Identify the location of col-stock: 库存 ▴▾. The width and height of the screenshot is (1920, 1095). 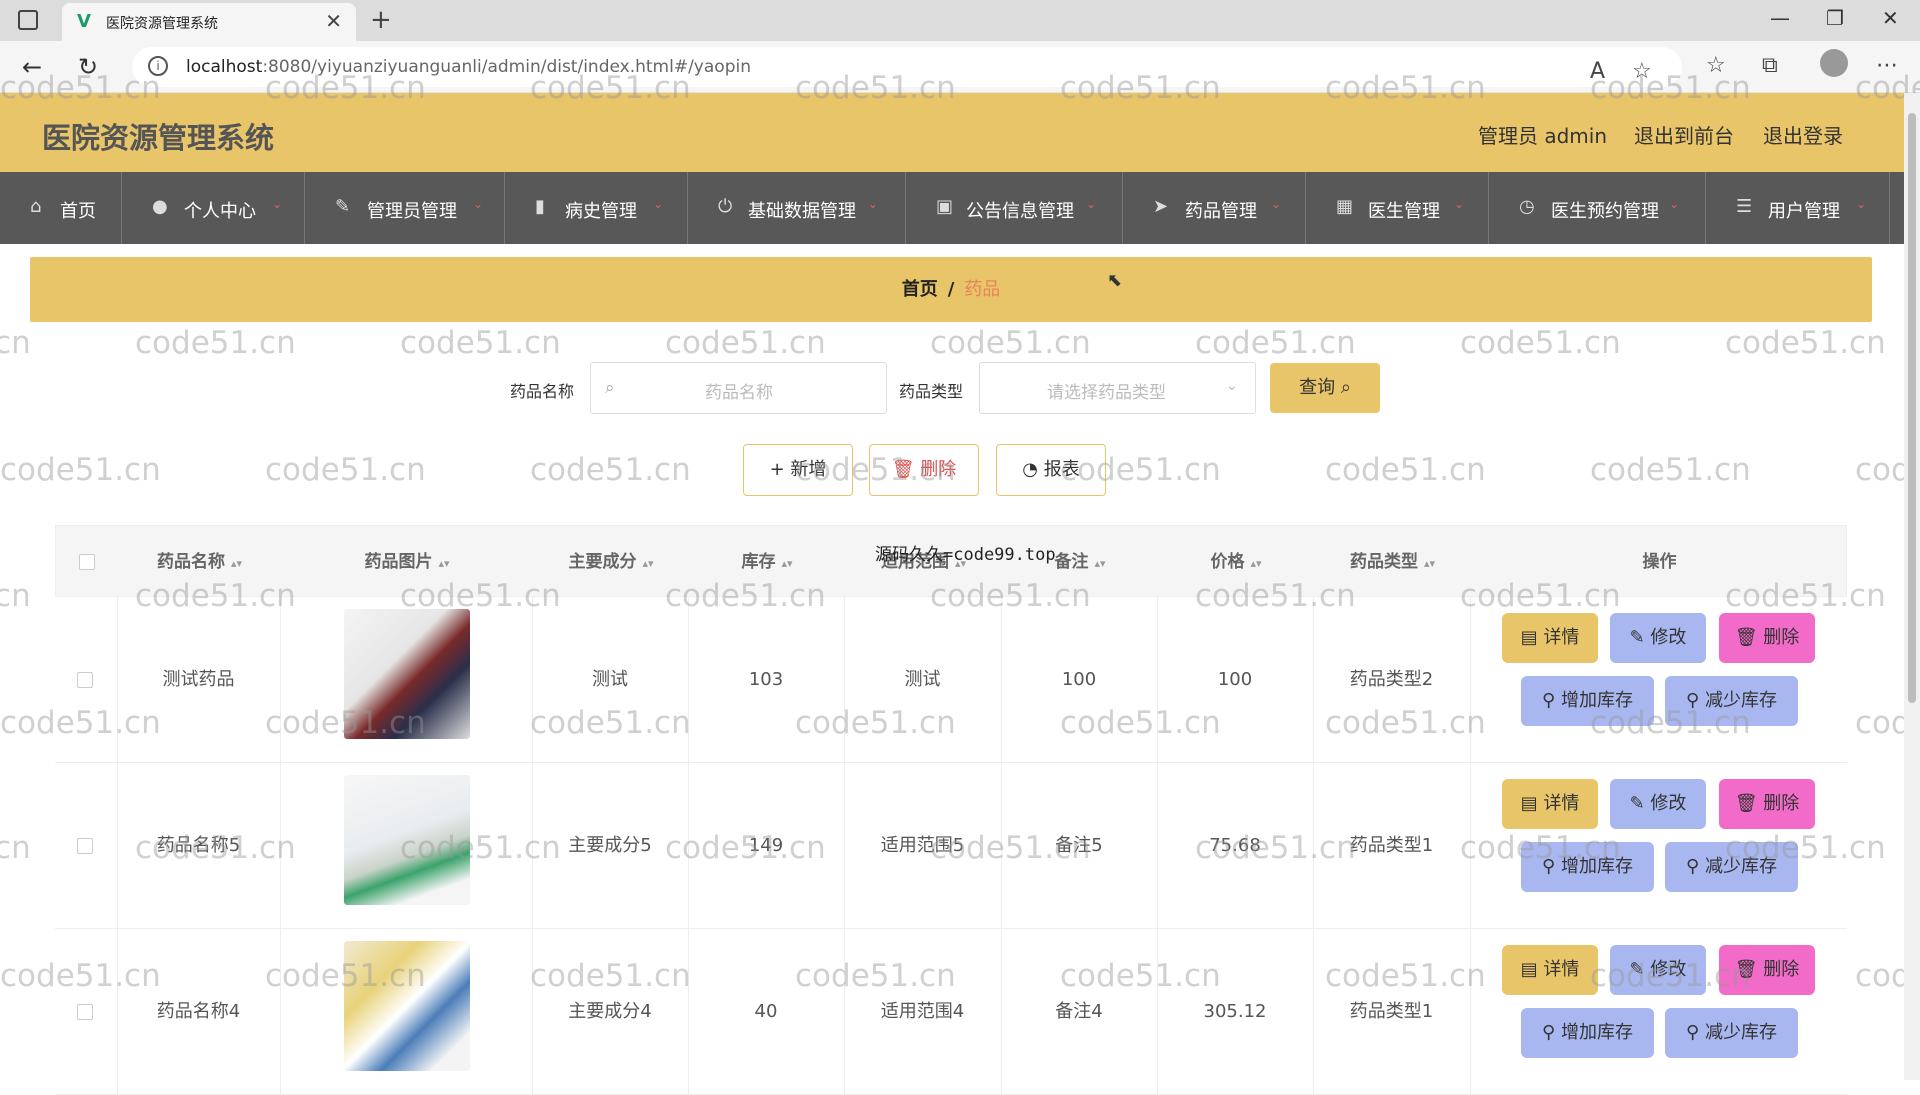
(767, 562).